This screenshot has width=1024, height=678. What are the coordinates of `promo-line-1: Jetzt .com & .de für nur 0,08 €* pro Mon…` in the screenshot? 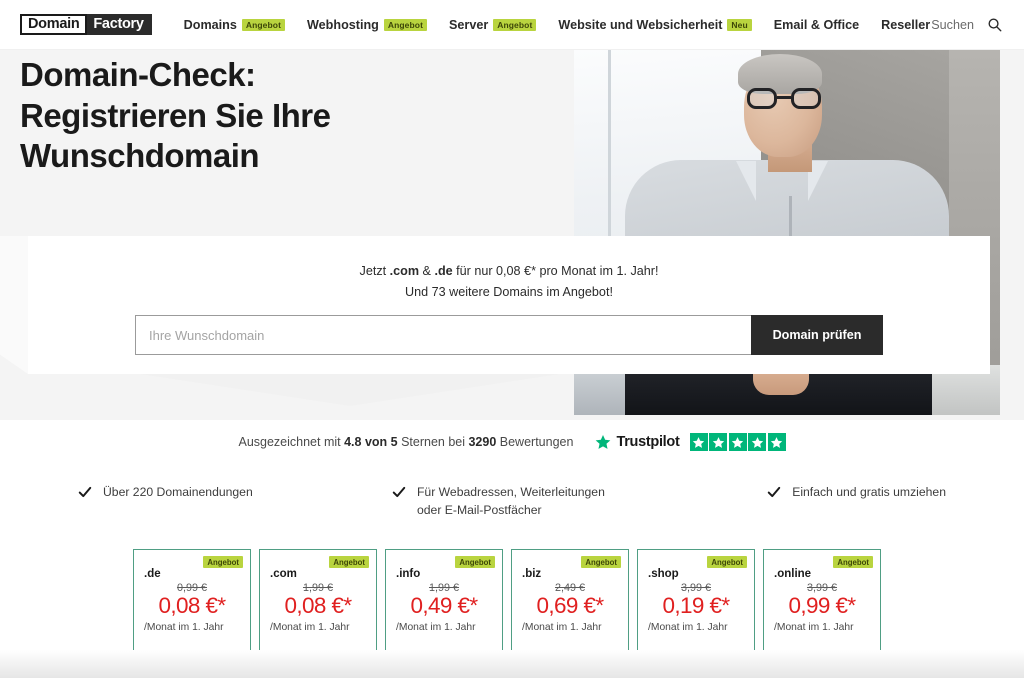 It's located at (509, 271).